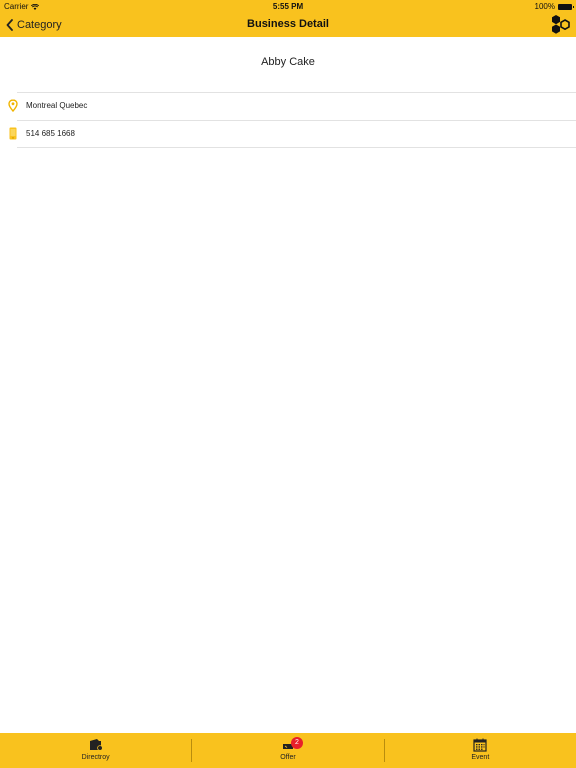 Image resolution: width=576 pixels, height=768 pixels. What do you see at coordinates (544, 6) in the screenshot?
I see `battery-percent: 100%` at bounding box center [544, 6].